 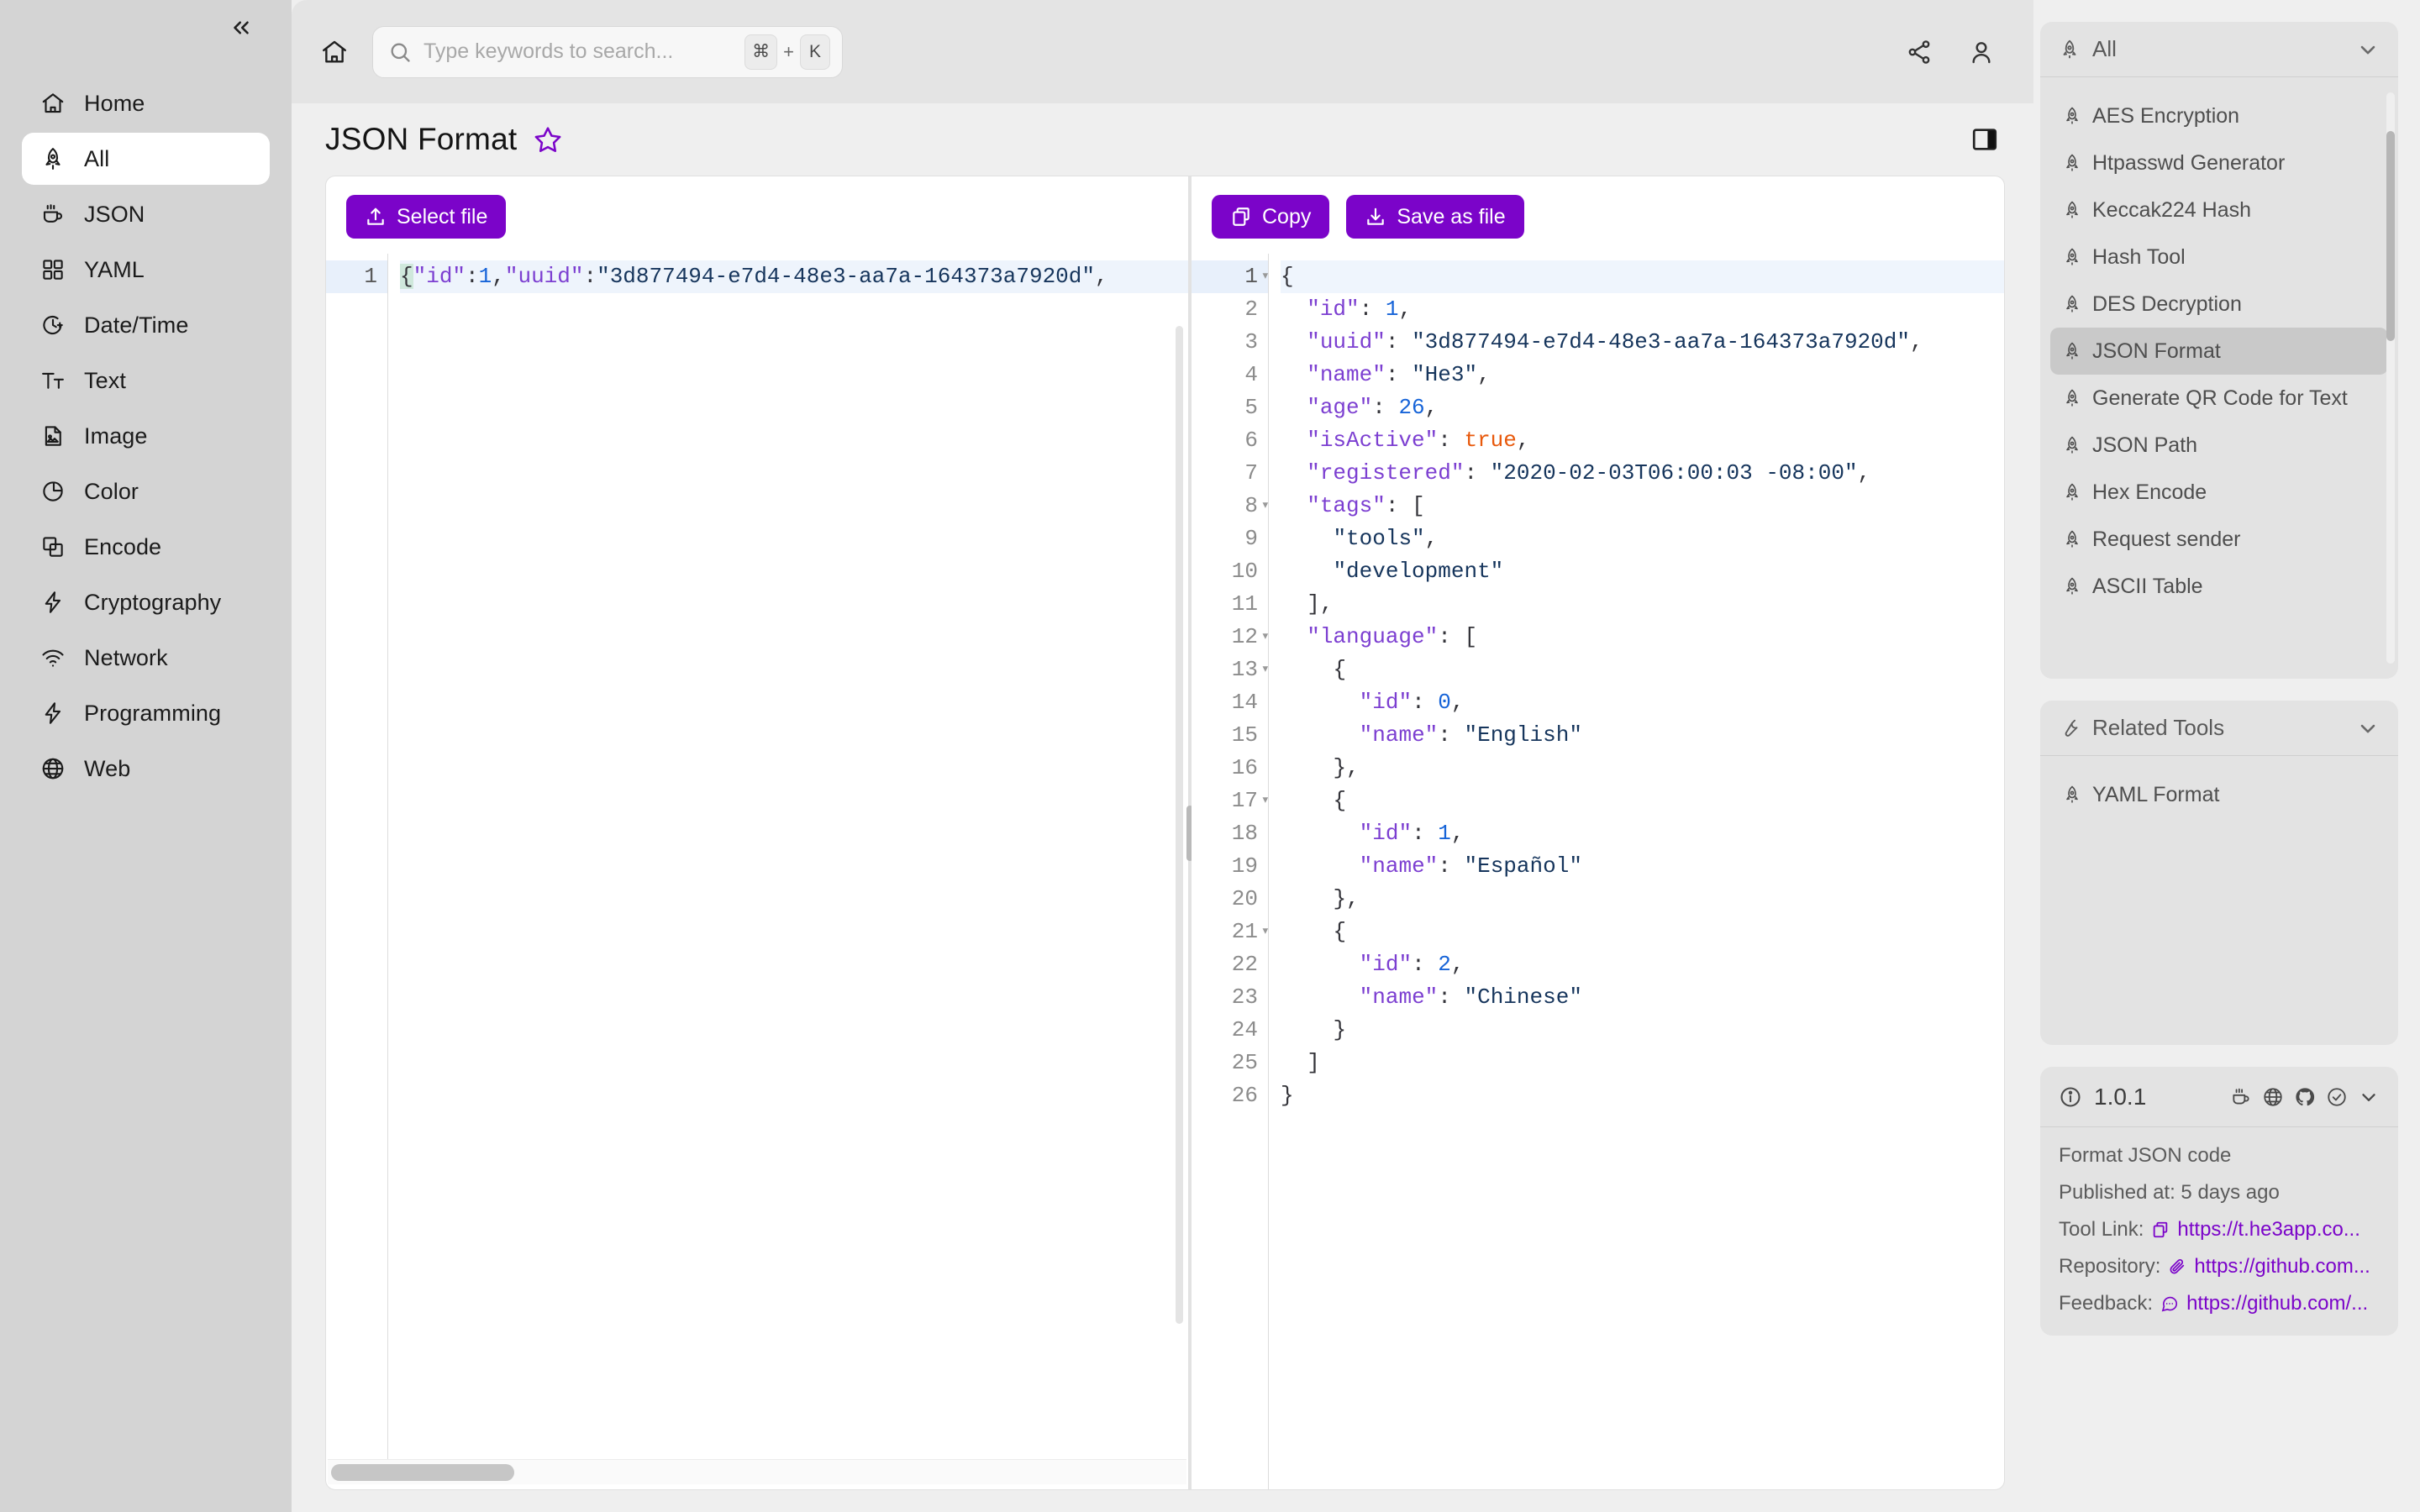 What do you see at coordinates (146, 325) in the screenshot?
I see `sidebar-item-date-time: Date/Time` at bounding box center [146, 325].